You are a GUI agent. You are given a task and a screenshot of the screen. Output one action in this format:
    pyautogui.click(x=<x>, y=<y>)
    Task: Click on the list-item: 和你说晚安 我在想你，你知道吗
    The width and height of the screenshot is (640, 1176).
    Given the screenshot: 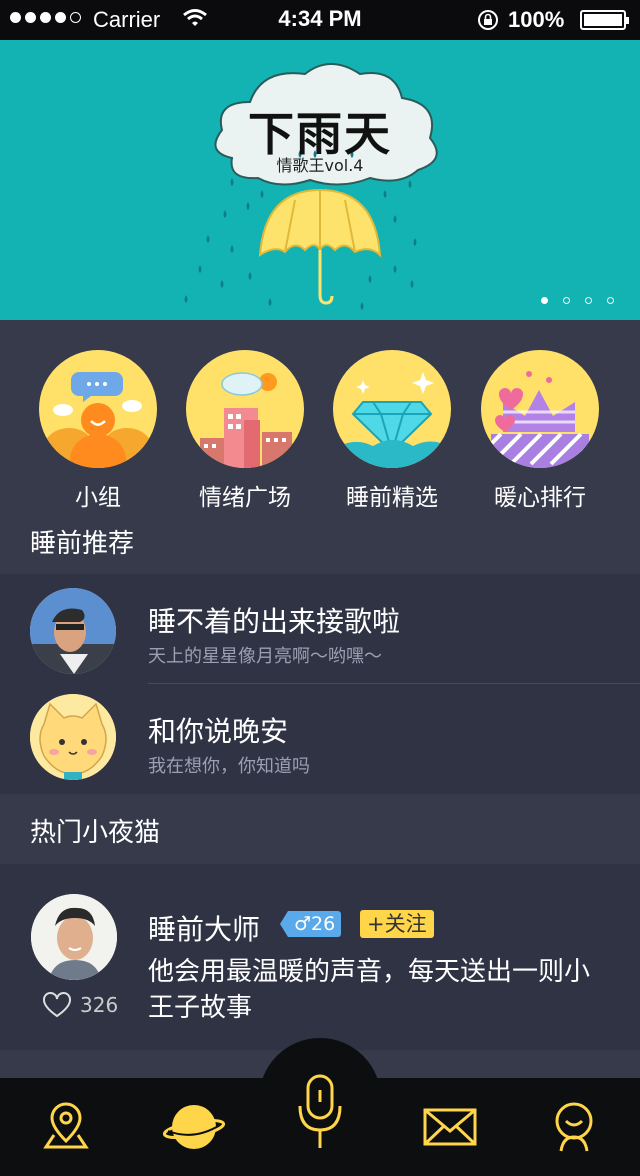 What is the action you would take?
    pyautogui.click(x=320, y=739)
    